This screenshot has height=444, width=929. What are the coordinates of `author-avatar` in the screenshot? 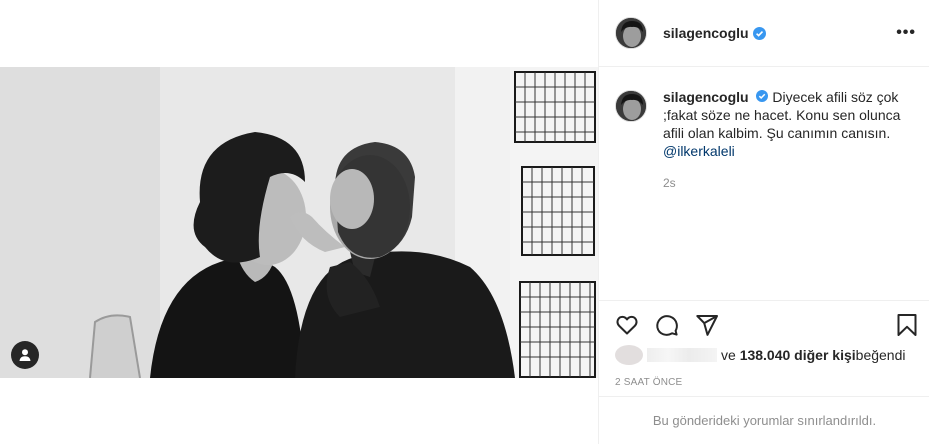 It's located at (631, 33).